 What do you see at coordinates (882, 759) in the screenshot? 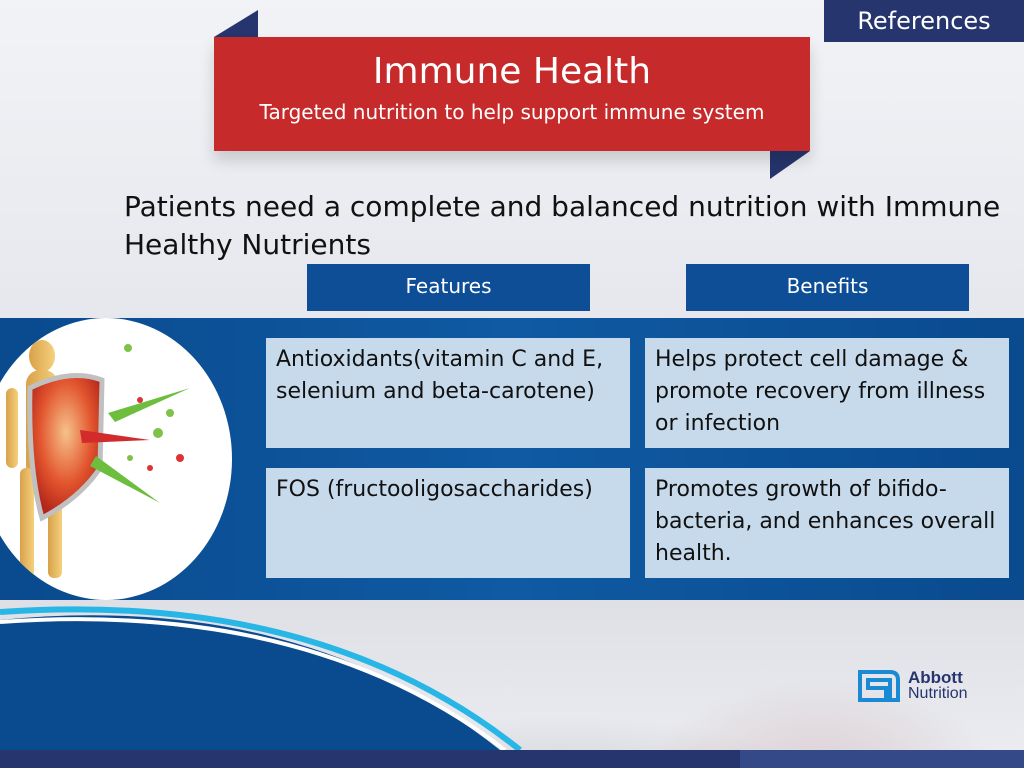
I see `footer-bar-right` at bounding box center [882, 759].